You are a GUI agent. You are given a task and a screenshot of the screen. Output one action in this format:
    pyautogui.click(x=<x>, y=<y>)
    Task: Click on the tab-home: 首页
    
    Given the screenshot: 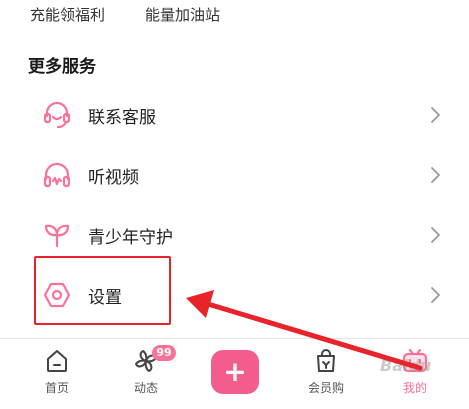 What is the action you would take?
    pyautogui.click(x=57, y=374)
    